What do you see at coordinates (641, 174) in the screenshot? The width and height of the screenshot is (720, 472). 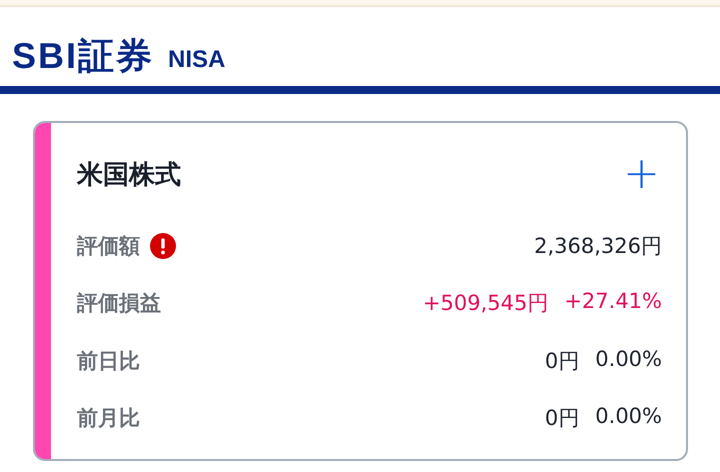 I see `add-button: +` at bounding box center [641, 174].